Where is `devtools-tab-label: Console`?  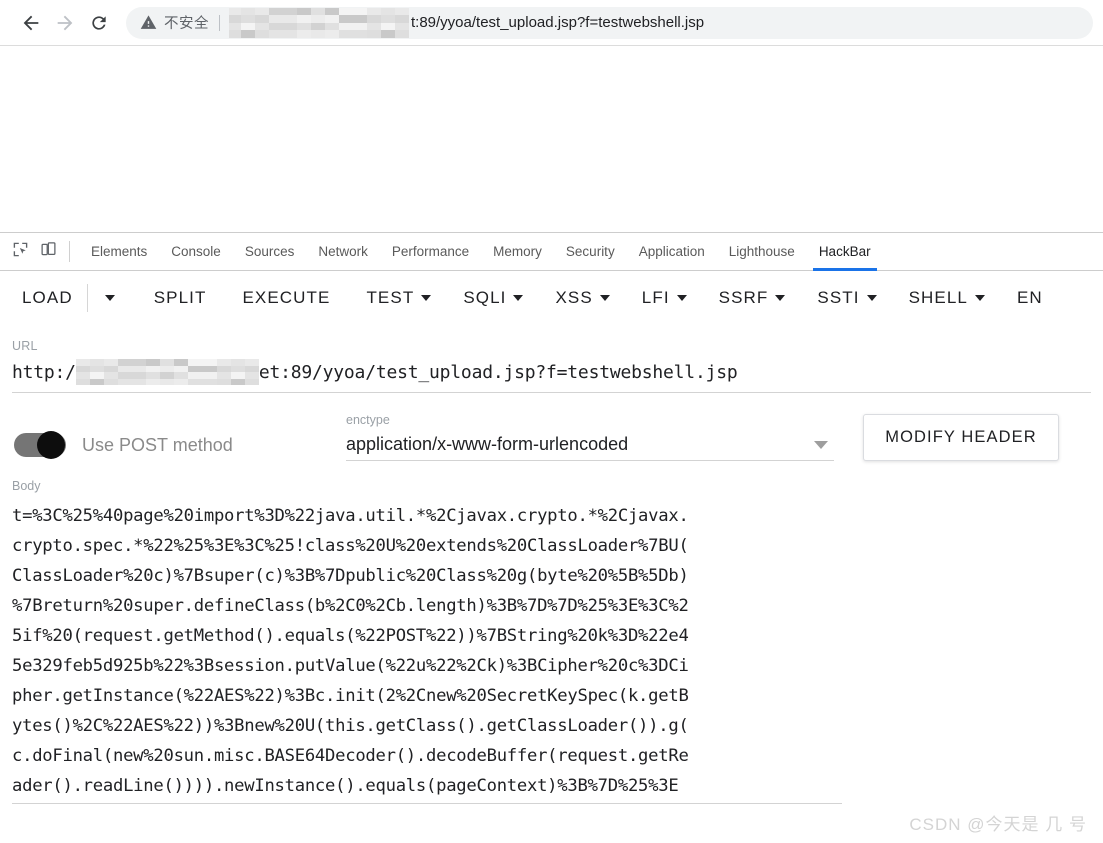 devtools-tab-label: Console is located at coordinates (196, 251).